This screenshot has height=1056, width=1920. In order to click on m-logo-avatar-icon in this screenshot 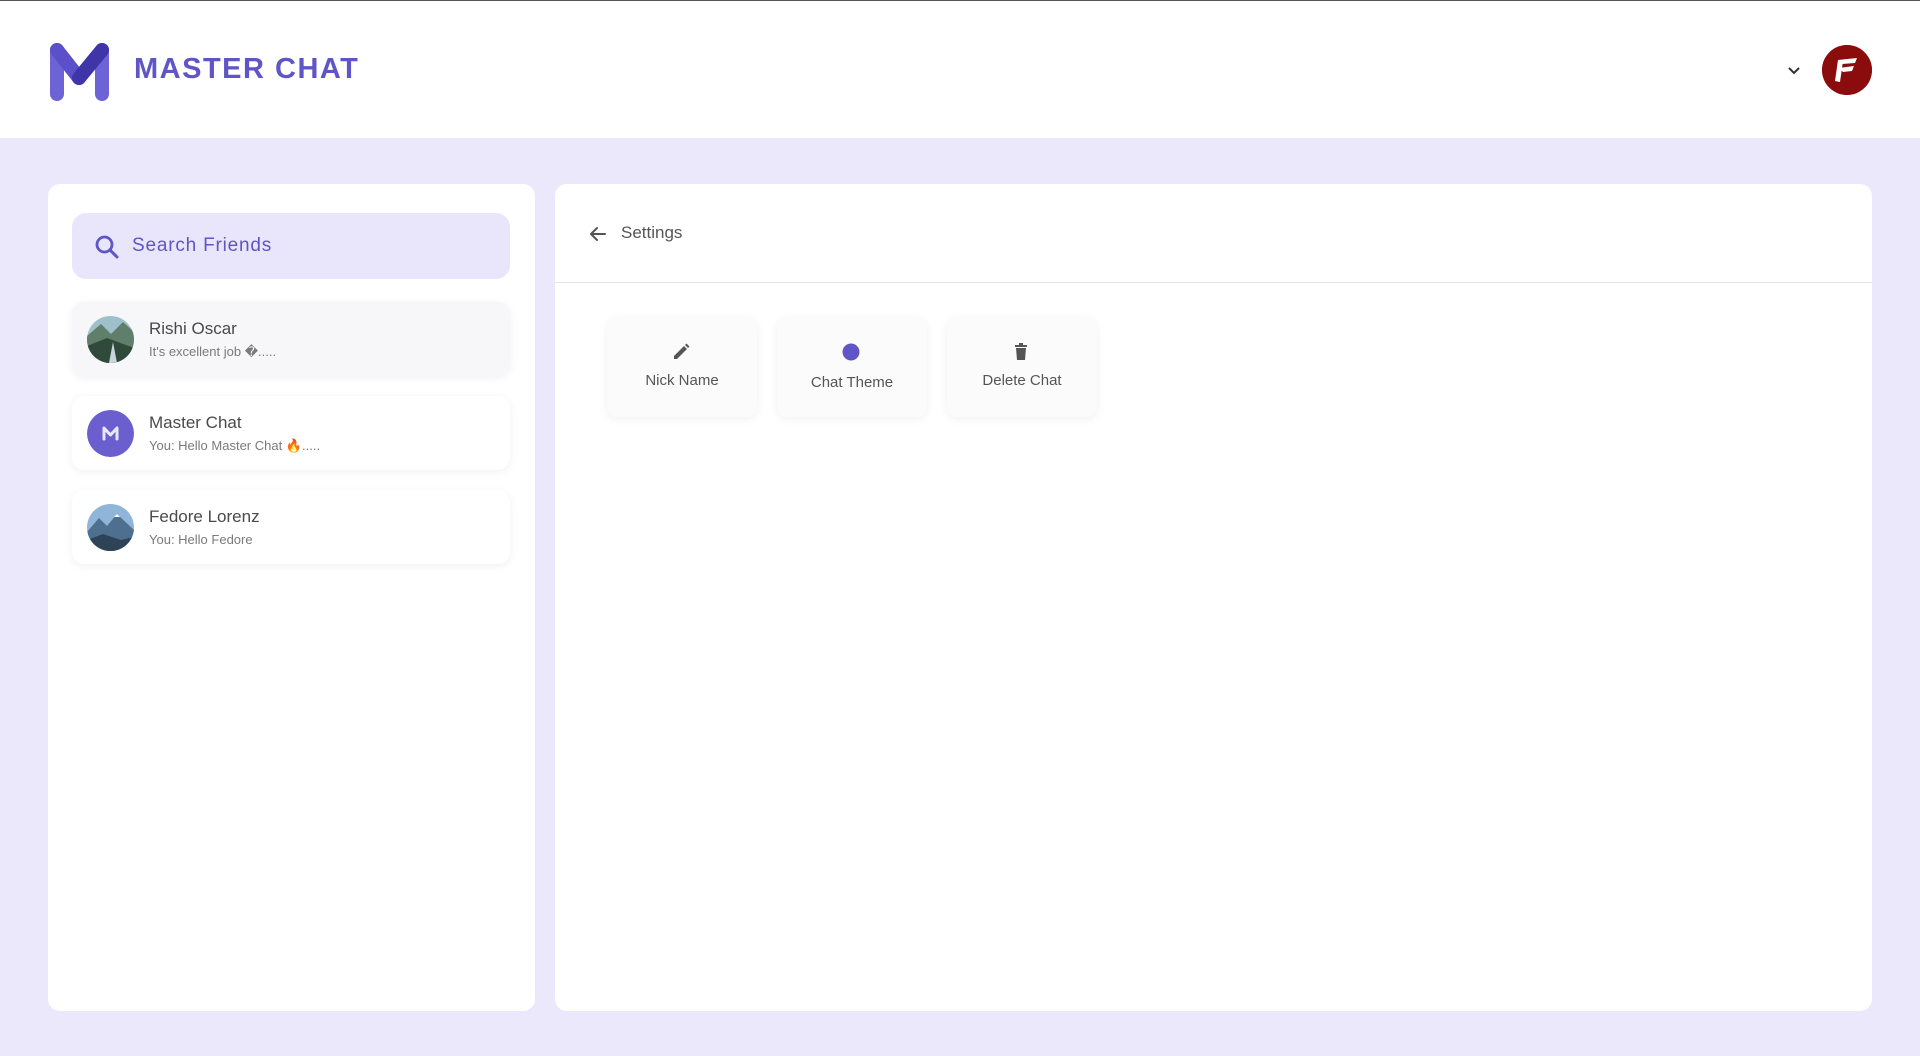, I will do `click(110, 433)`.